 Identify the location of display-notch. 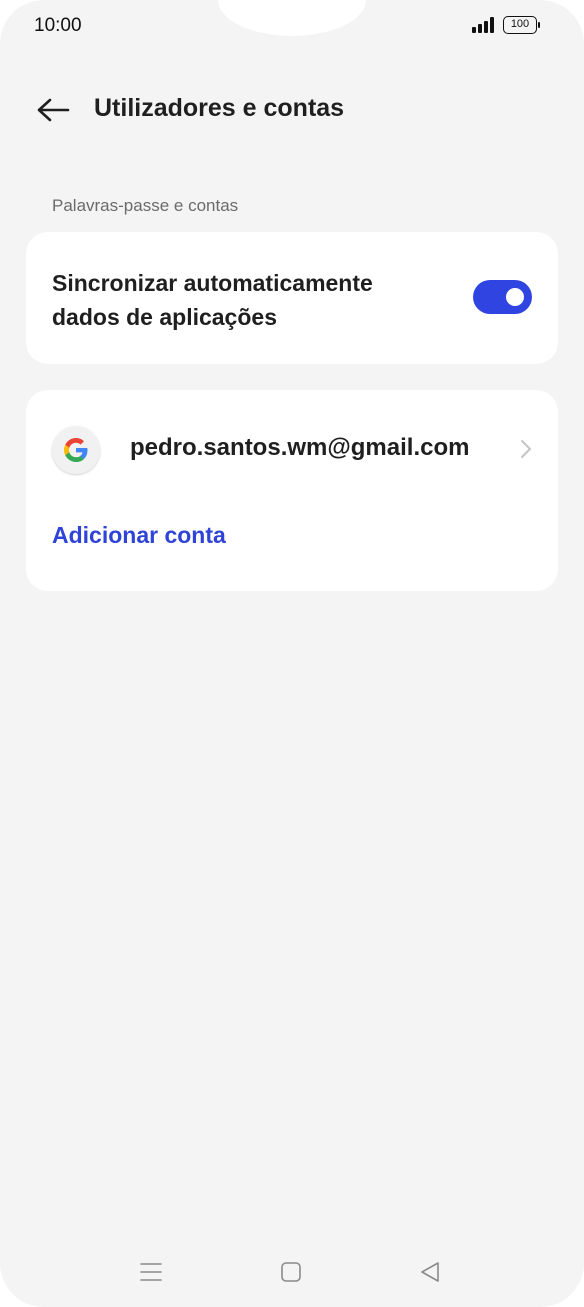
(292, 18).